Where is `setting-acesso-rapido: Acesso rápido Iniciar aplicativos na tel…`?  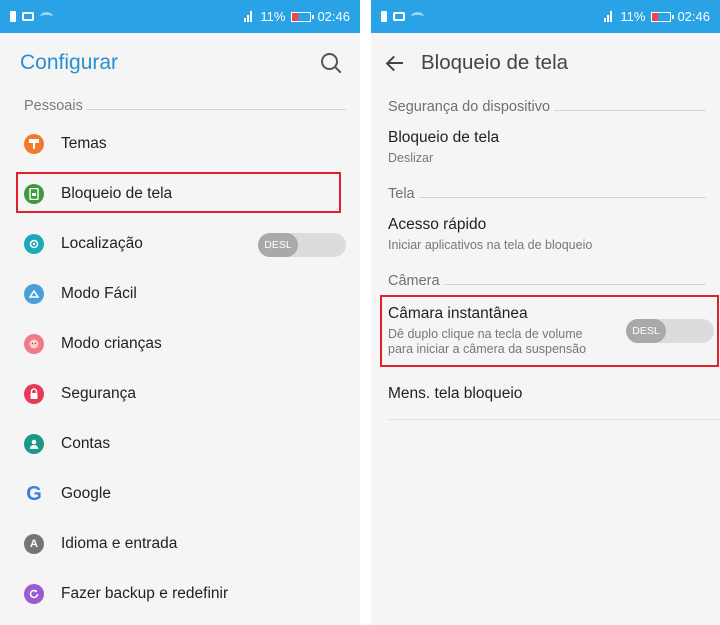 setting-acesso-rapido: Acesso rápido Iniciar aplicativos na tel… is located at coordinates (545, 234).